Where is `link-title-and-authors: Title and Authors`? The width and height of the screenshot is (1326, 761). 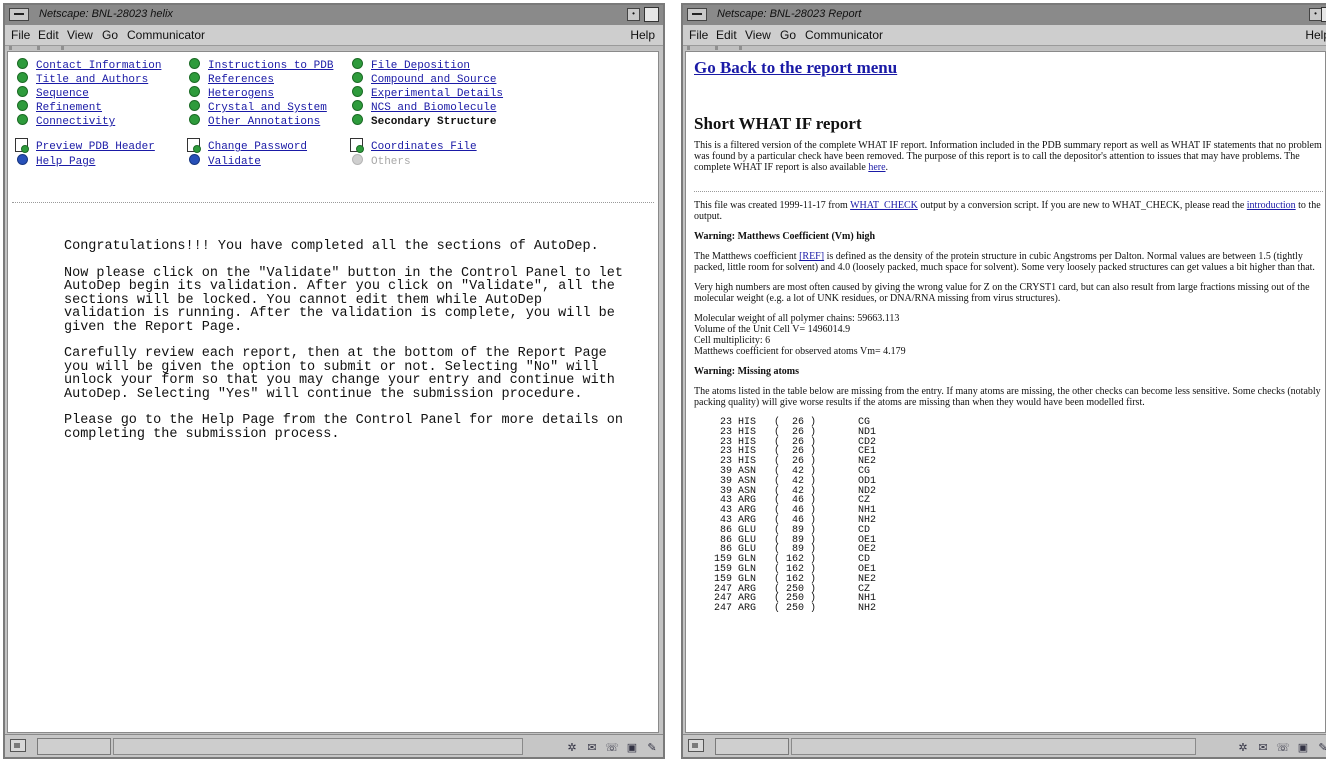 link-title-and-authors: Title and Authors is located at coordinates (82, 79).